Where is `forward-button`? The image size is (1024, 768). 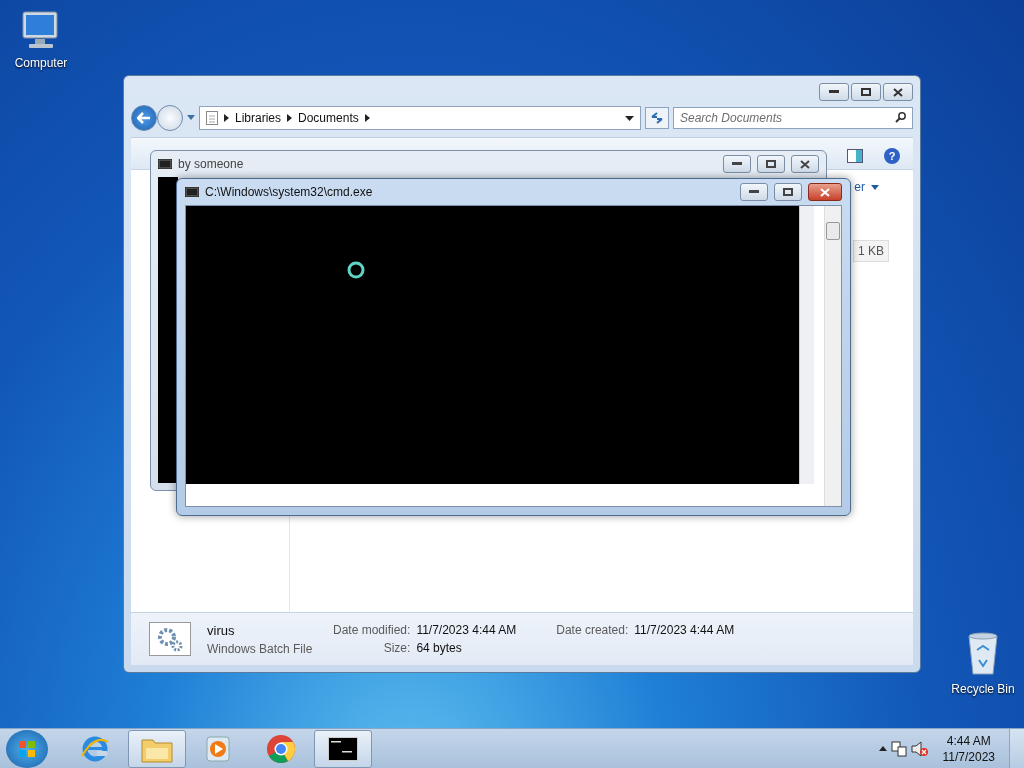 forward-button is located at coordinates (170, 118).